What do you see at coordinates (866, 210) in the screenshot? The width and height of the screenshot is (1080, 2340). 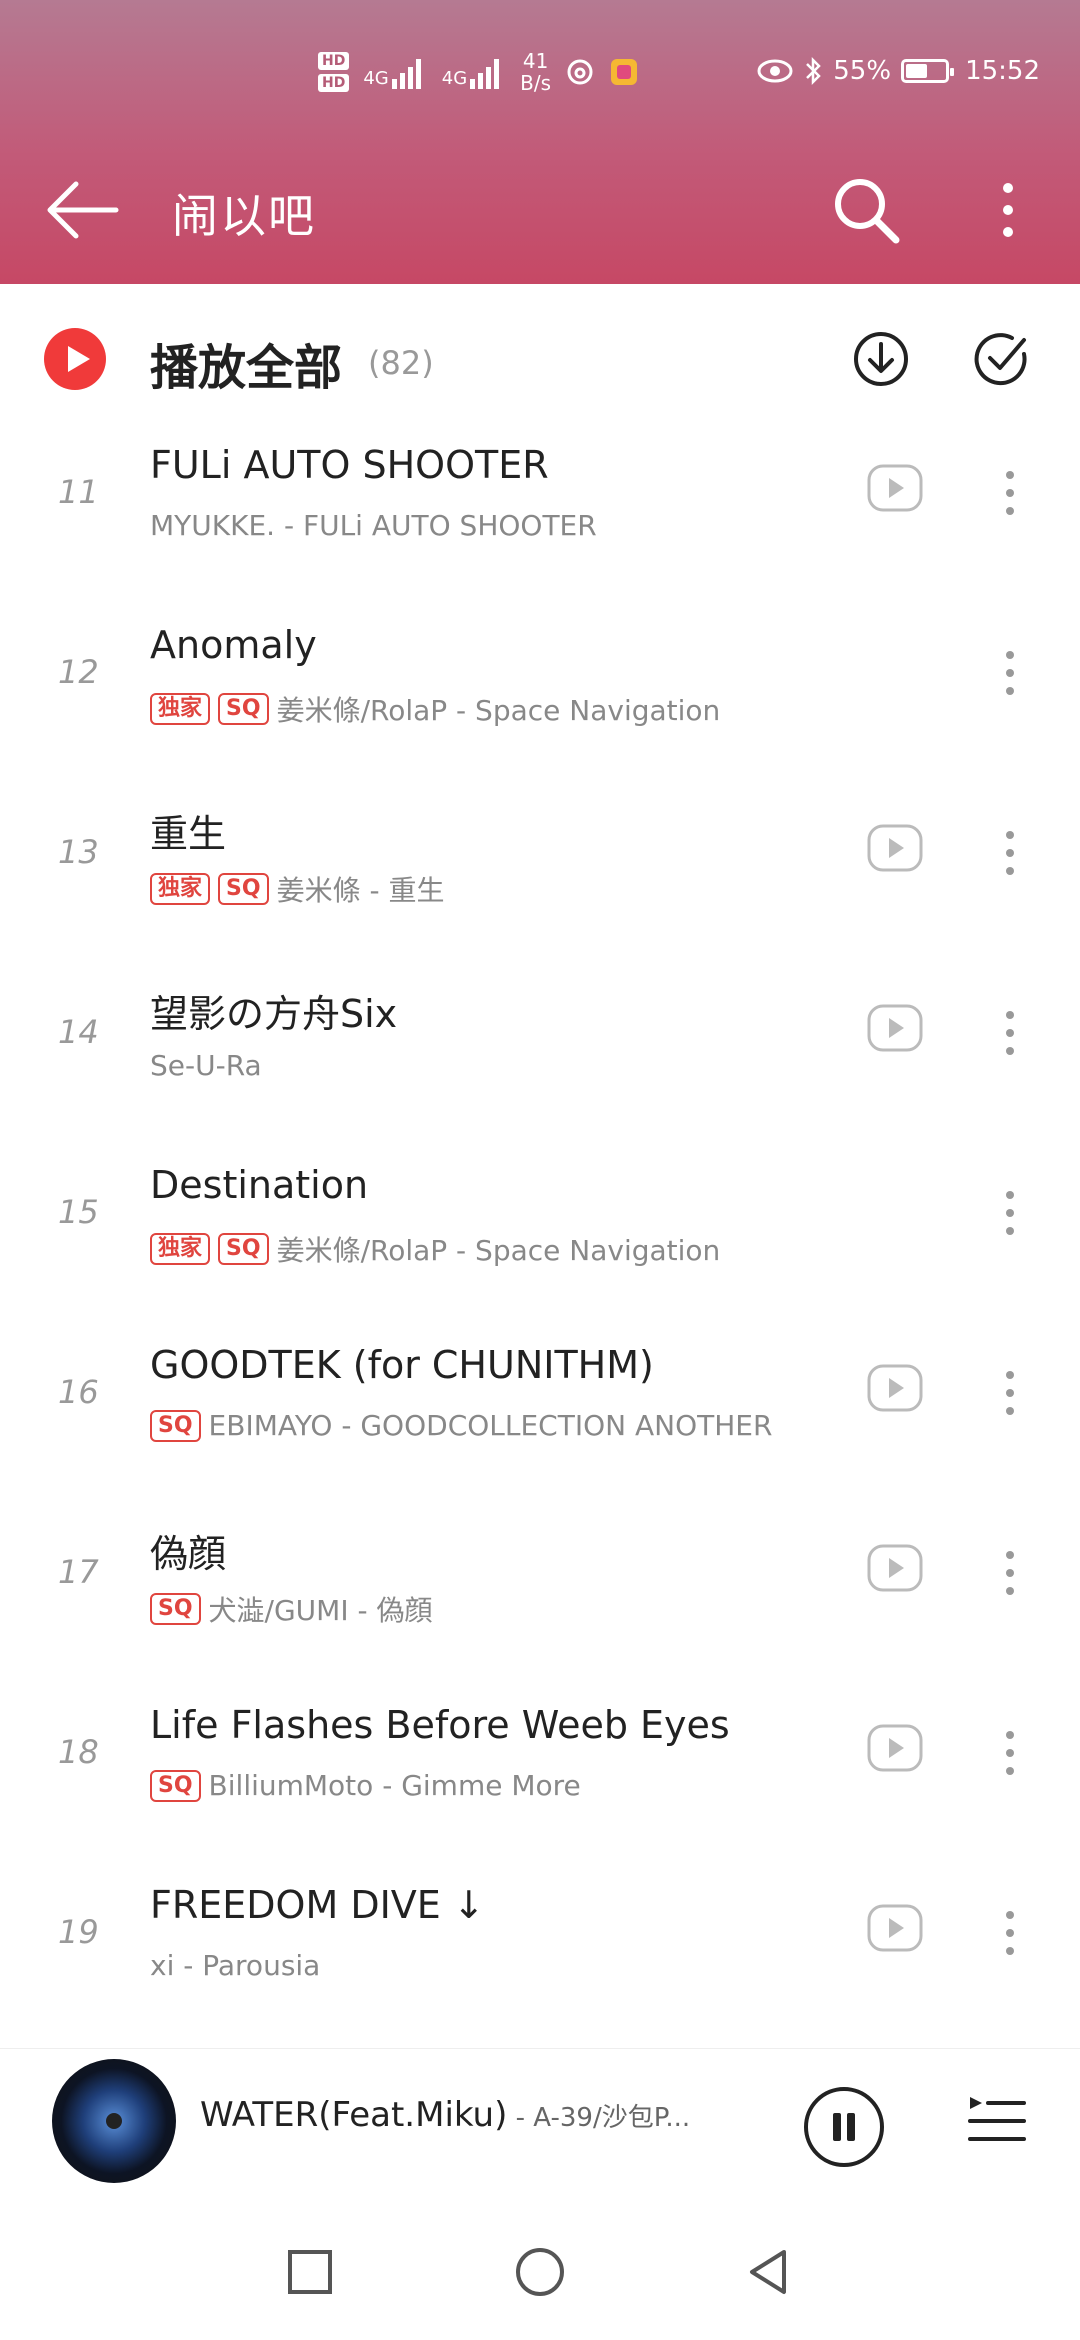 I see `search-icon` at bounding box center [866, 210].